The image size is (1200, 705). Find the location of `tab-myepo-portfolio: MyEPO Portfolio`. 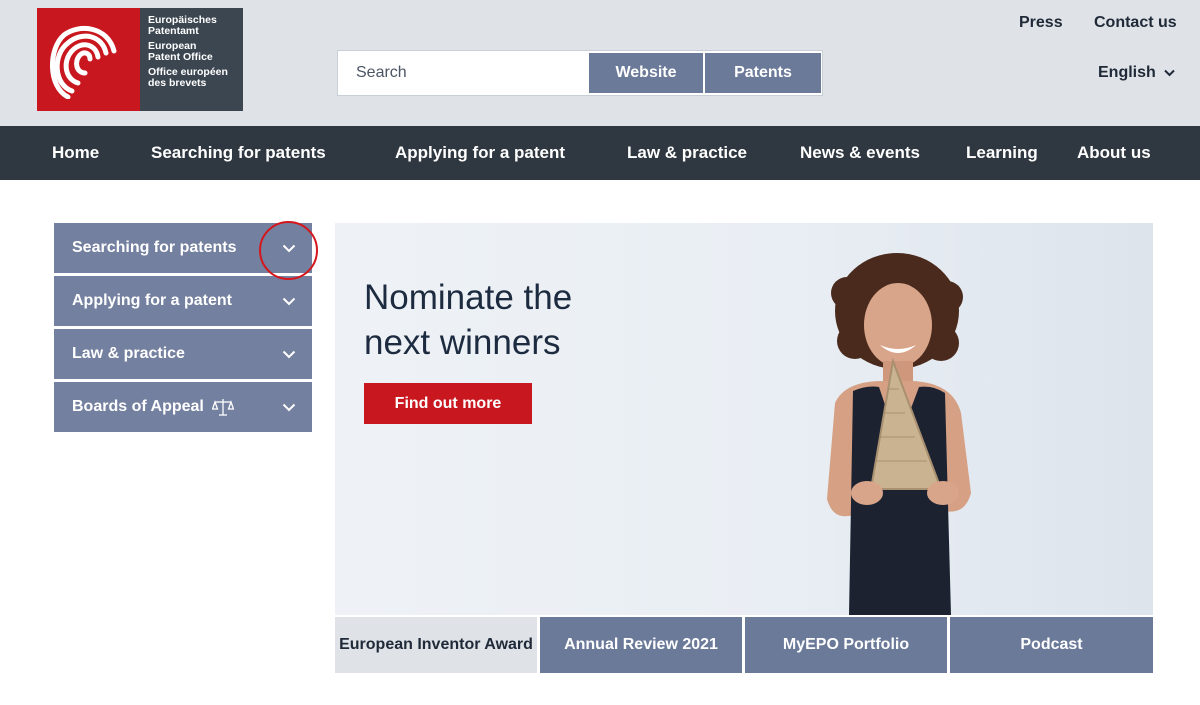

tab-myepo-portfolio: MyEPO Portfolio is located at coordinates (846, 645).